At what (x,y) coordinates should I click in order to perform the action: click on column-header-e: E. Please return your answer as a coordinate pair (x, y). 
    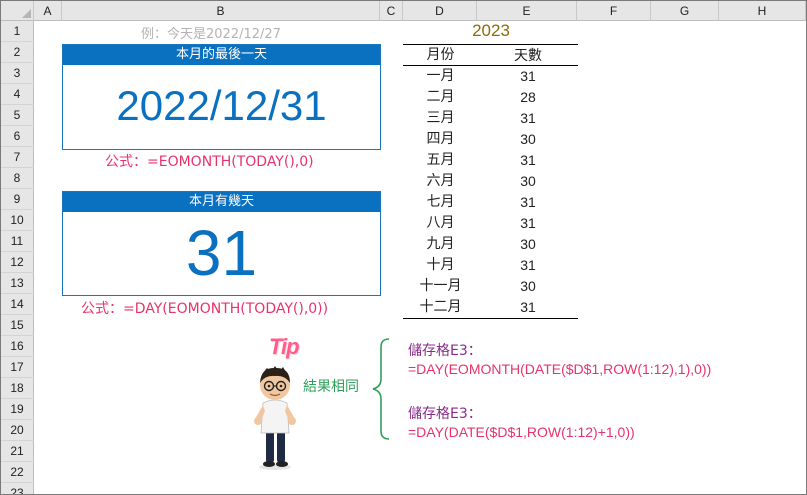
    Looking at the image, I should click on (527, 11).